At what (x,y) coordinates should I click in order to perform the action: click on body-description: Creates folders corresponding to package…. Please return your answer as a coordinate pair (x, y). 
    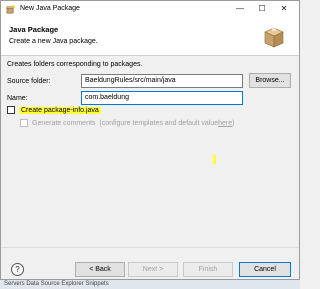
    Looking at the image, I should click on (75, 64).